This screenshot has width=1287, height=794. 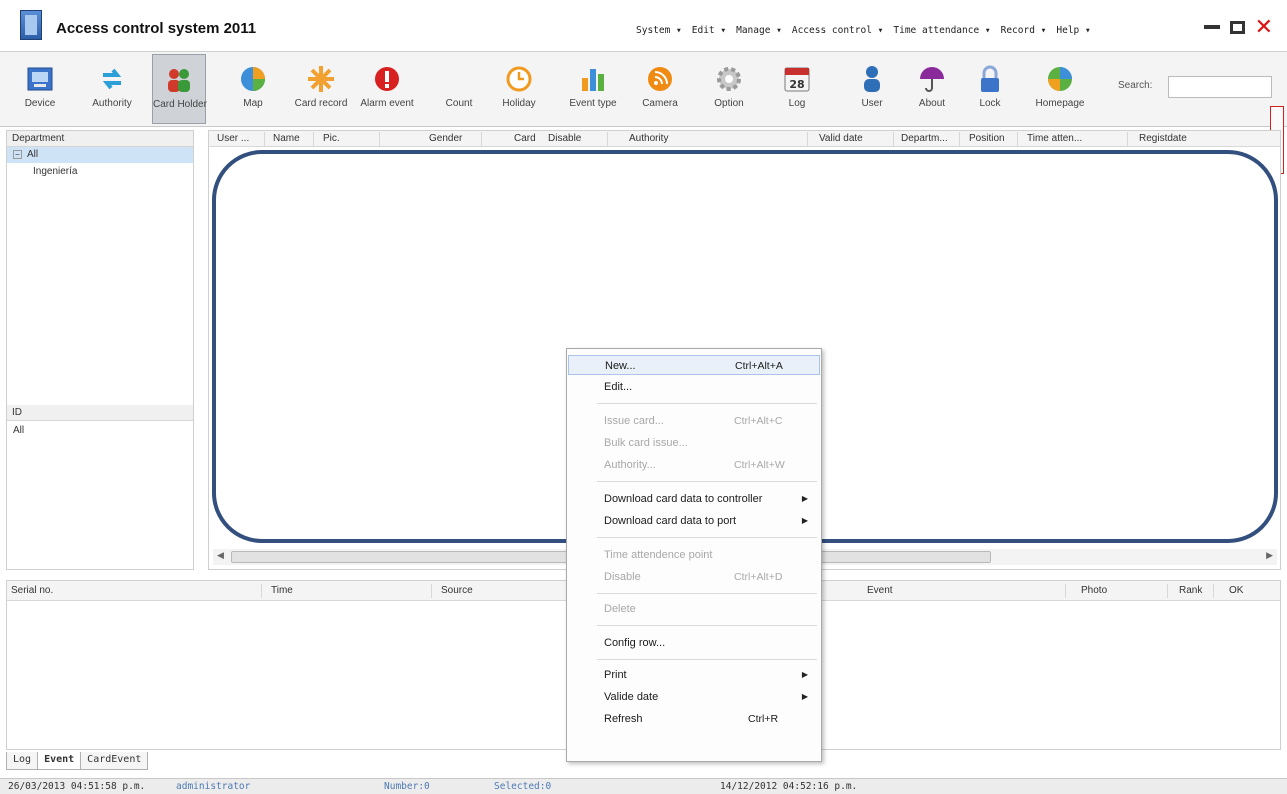 I want to click on card-record-icon, so click(x=321, y=79).